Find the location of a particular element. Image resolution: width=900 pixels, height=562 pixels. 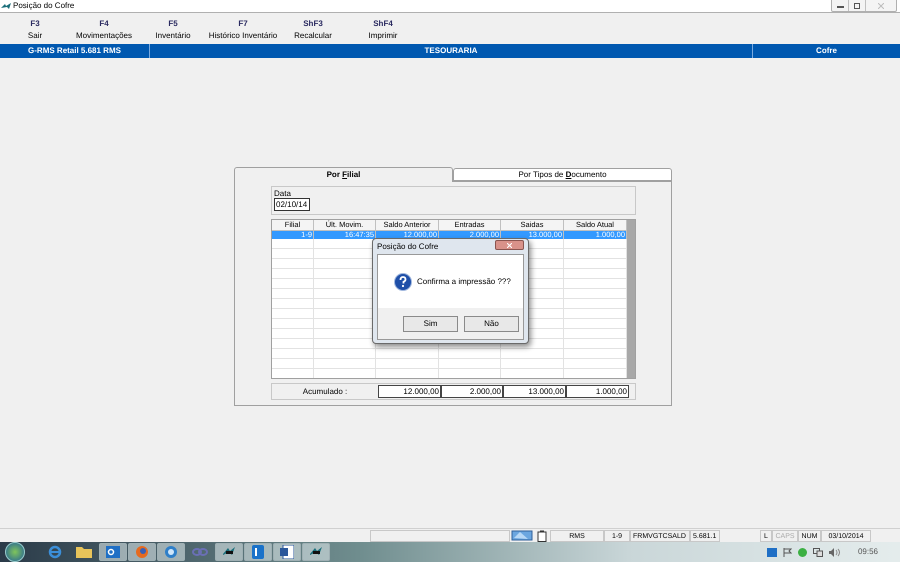

question-icon is located at coordinates (403, 281).